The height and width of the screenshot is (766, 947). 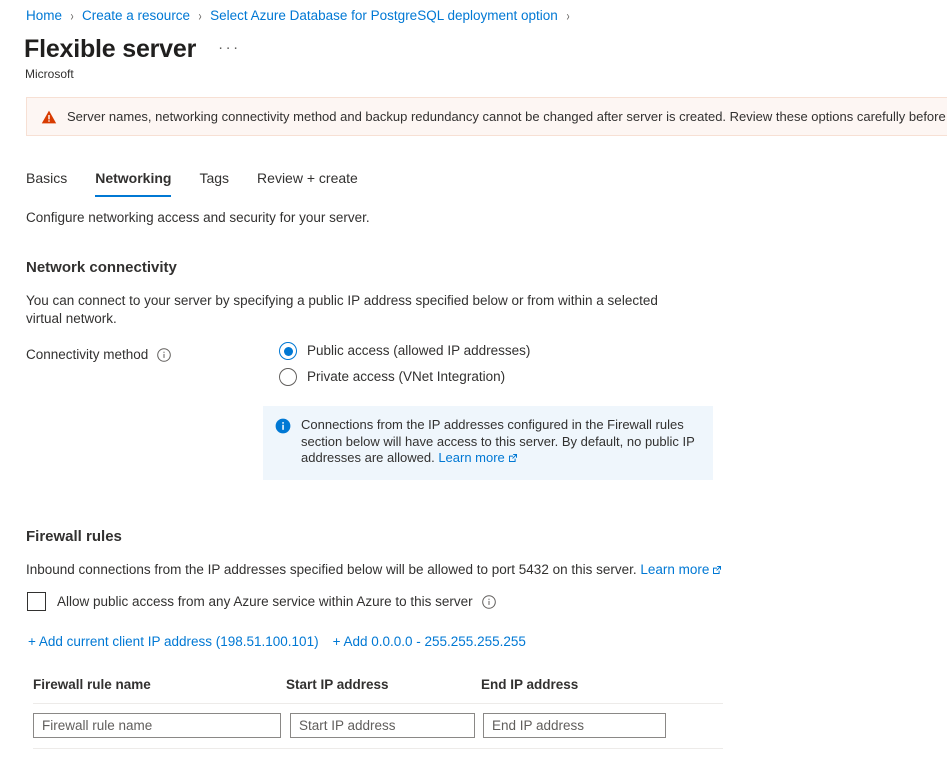 What do you see at coordinates (429, 642) in the screenshot?
I see `add-all-ips-link: + Add 0.0.0.0 - 255.255.255.255` at bounding box center [429, 642].